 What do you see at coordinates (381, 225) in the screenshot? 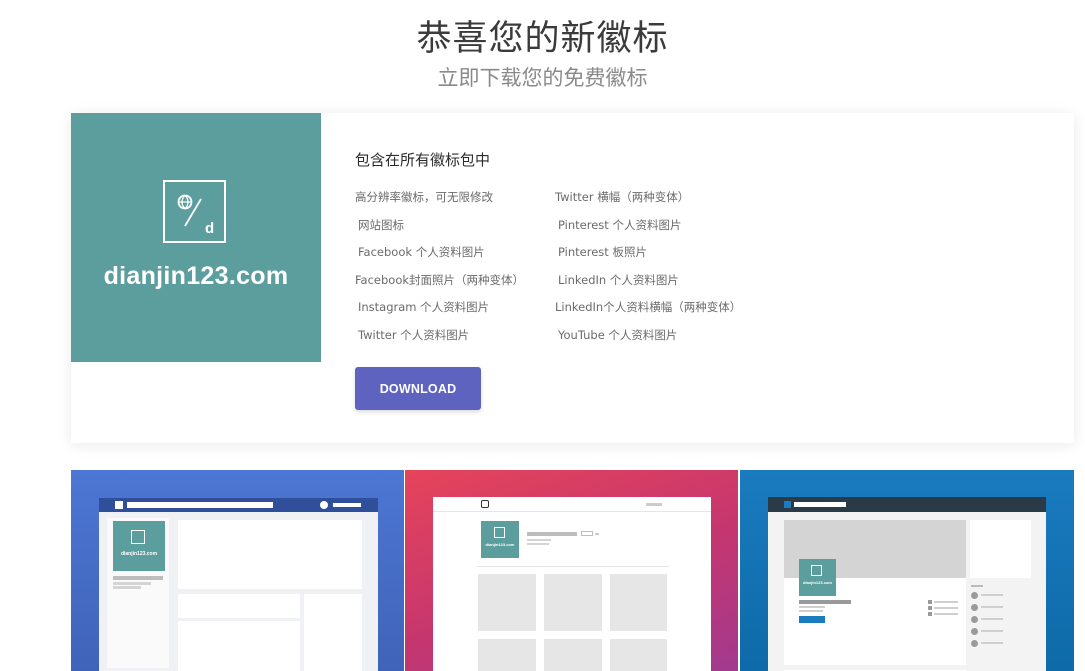
I see `feature-item: 网站图标` at bounding box center [381, 225].